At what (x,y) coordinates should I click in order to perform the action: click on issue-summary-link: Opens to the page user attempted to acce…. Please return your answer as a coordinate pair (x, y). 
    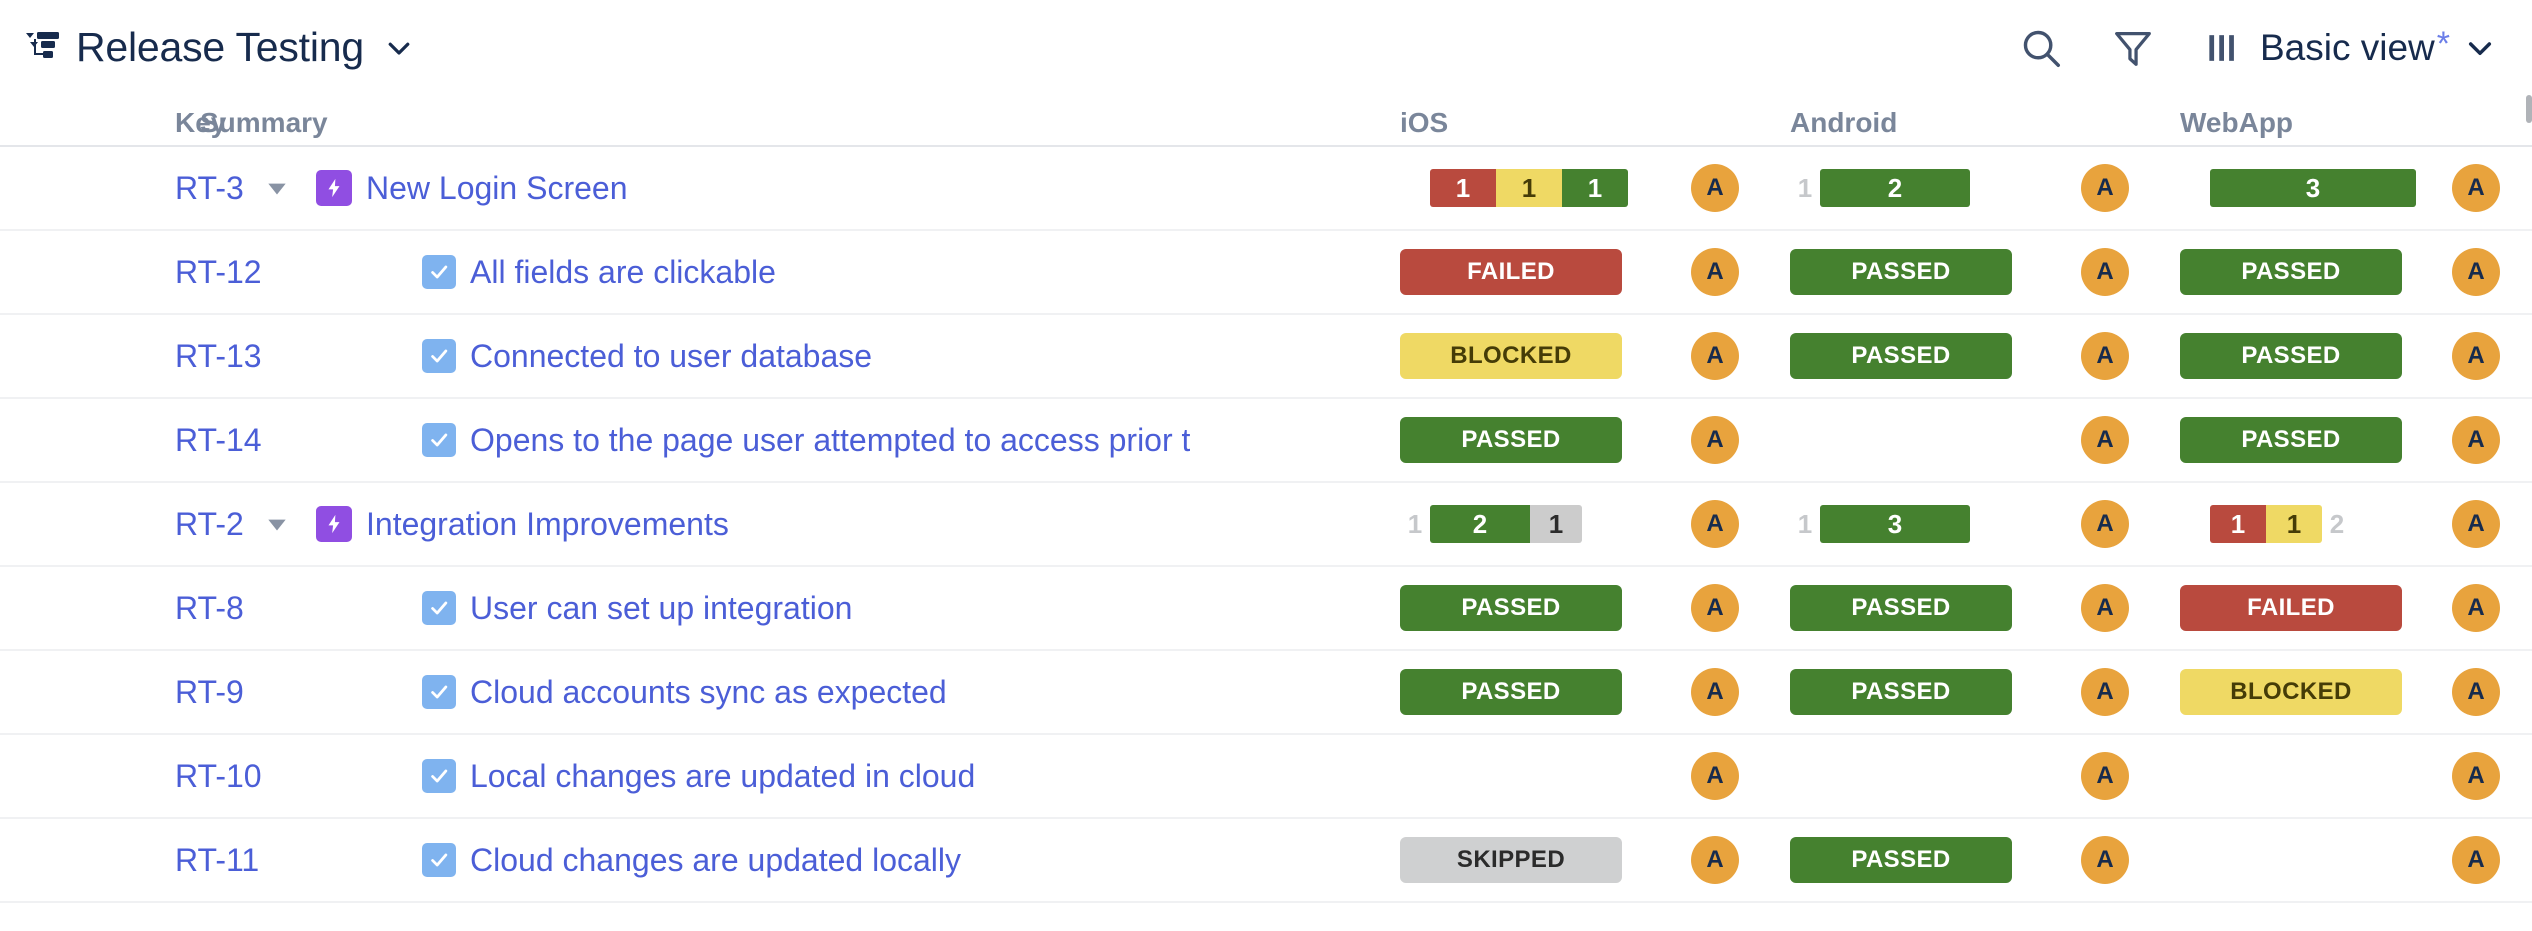
    Looking at the image, I should click on (830, 440).